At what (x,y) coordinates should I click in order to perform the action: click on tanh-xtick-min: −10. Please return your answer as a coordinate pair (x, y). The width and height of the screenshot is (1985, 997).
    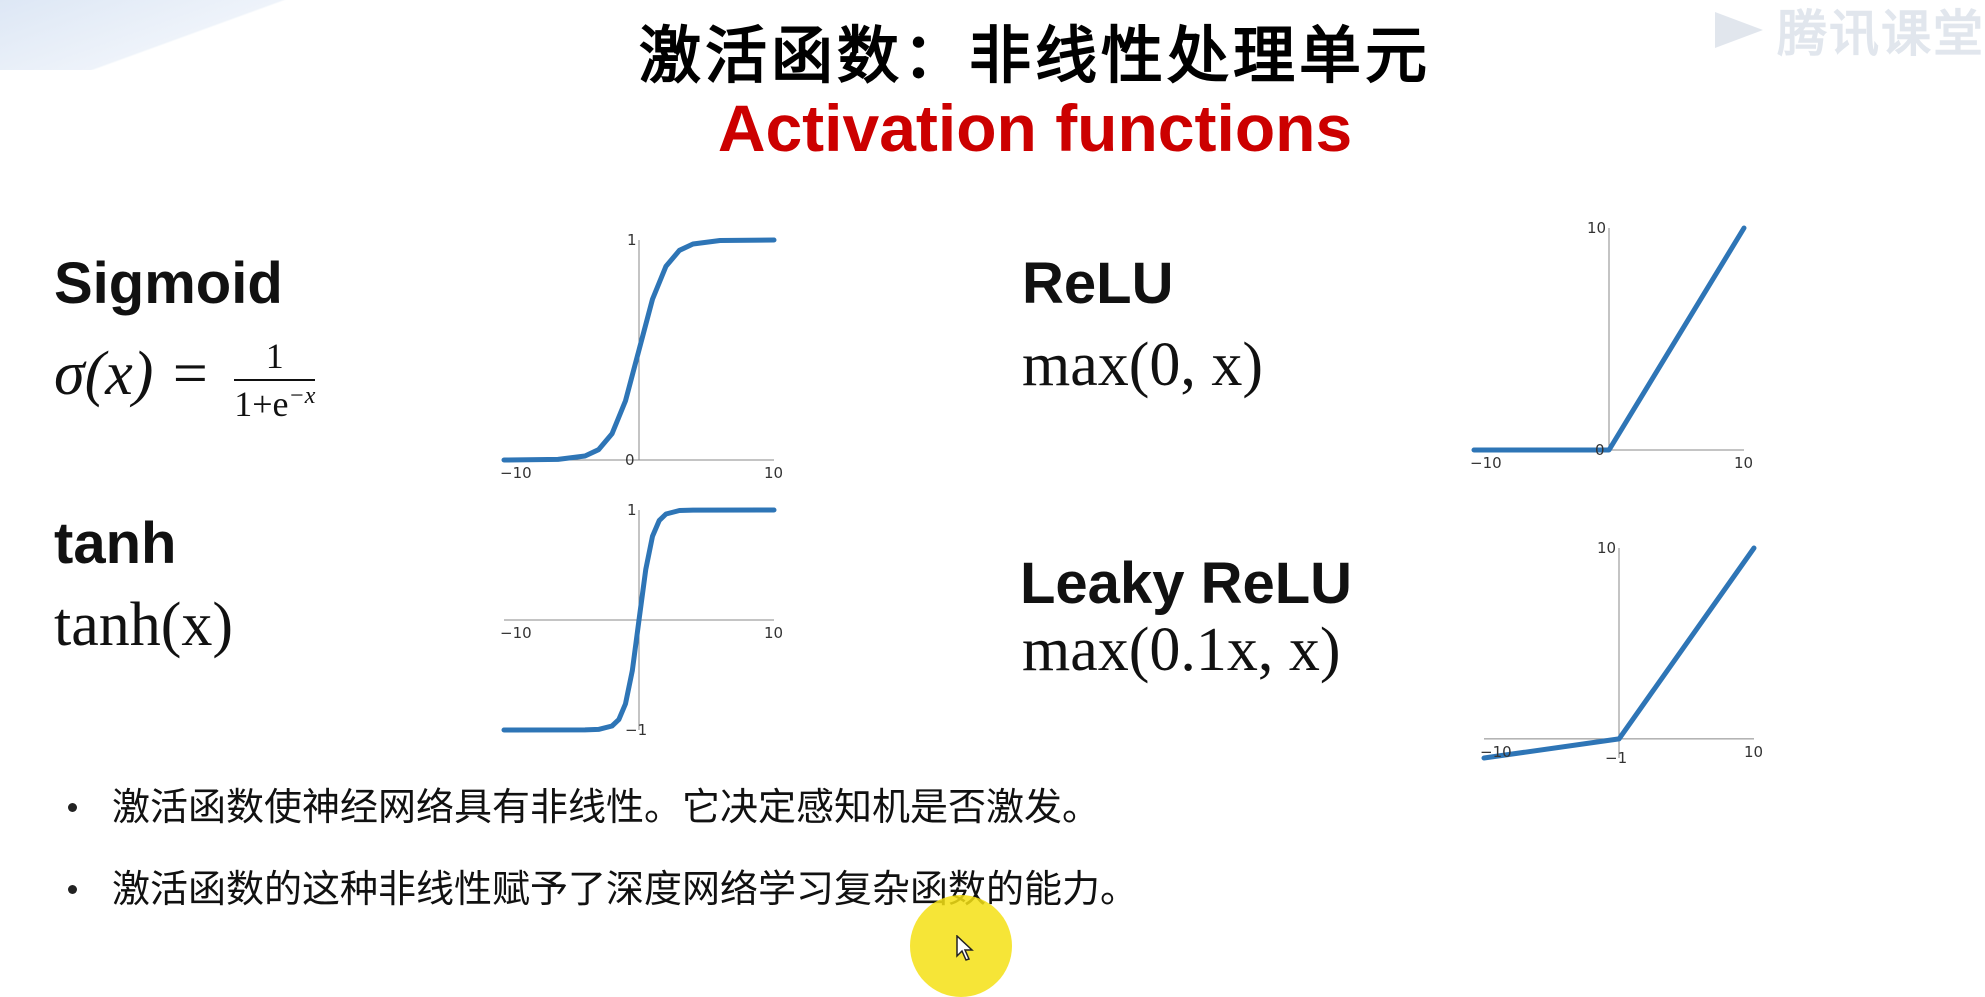
    Looking at the image, I should click on (516, 633).